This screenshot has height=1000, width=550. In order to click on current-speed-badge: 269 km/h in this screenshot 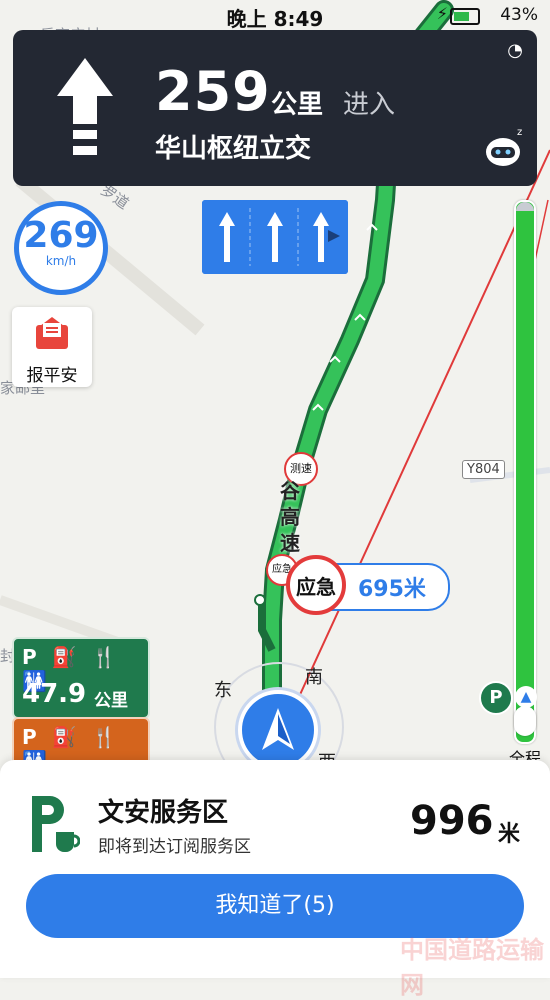, I will do `click(61, 248)`.